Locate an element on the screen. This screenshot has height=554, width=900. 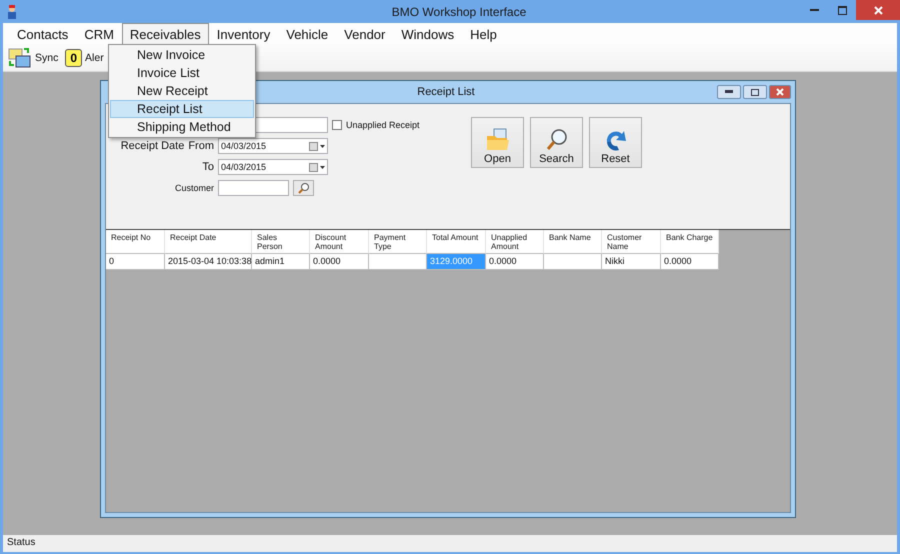
mechanic-icon is located at coordinates (12, 11).